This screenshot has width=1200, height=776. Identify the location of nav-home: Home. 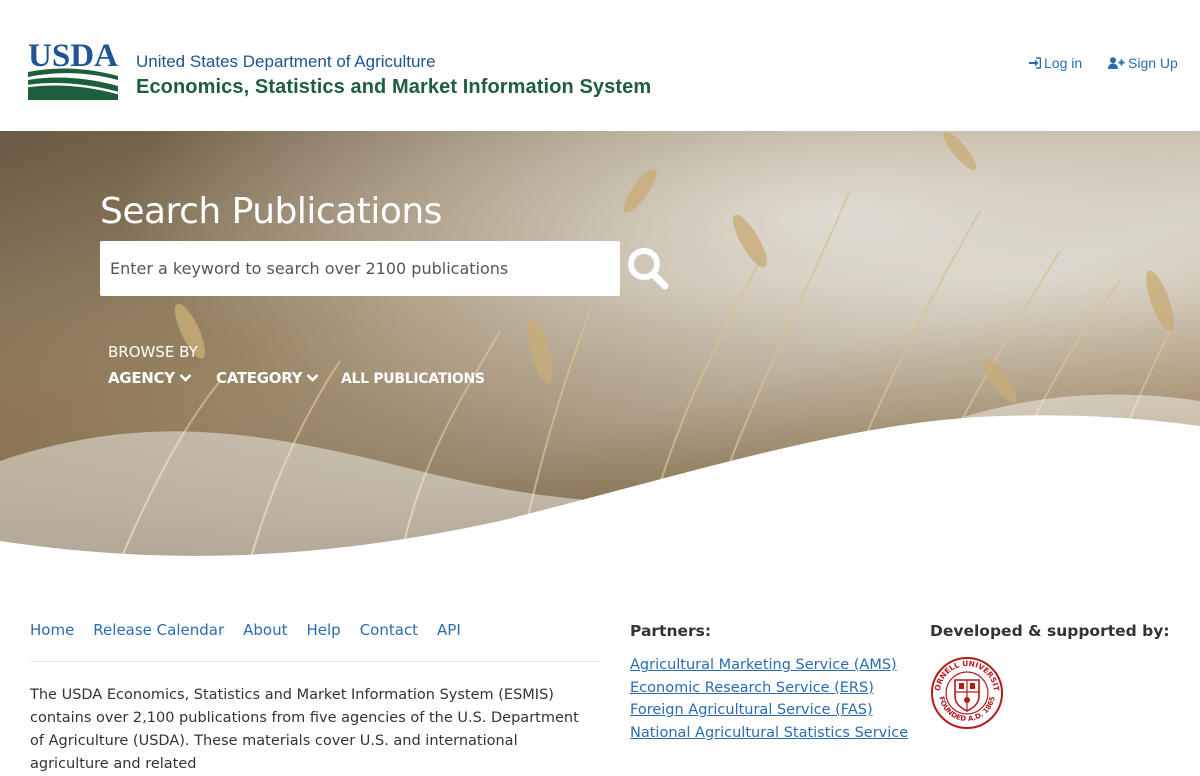
(52, 630).